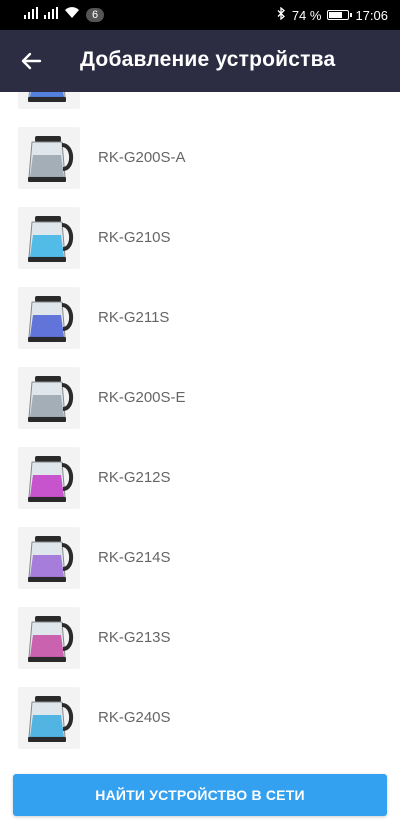 This screenshot has height=830, width=400. Describe the element at coordinates (134, 637) in the screenshot. I see `device-model-label: RK-G213S` at that location.